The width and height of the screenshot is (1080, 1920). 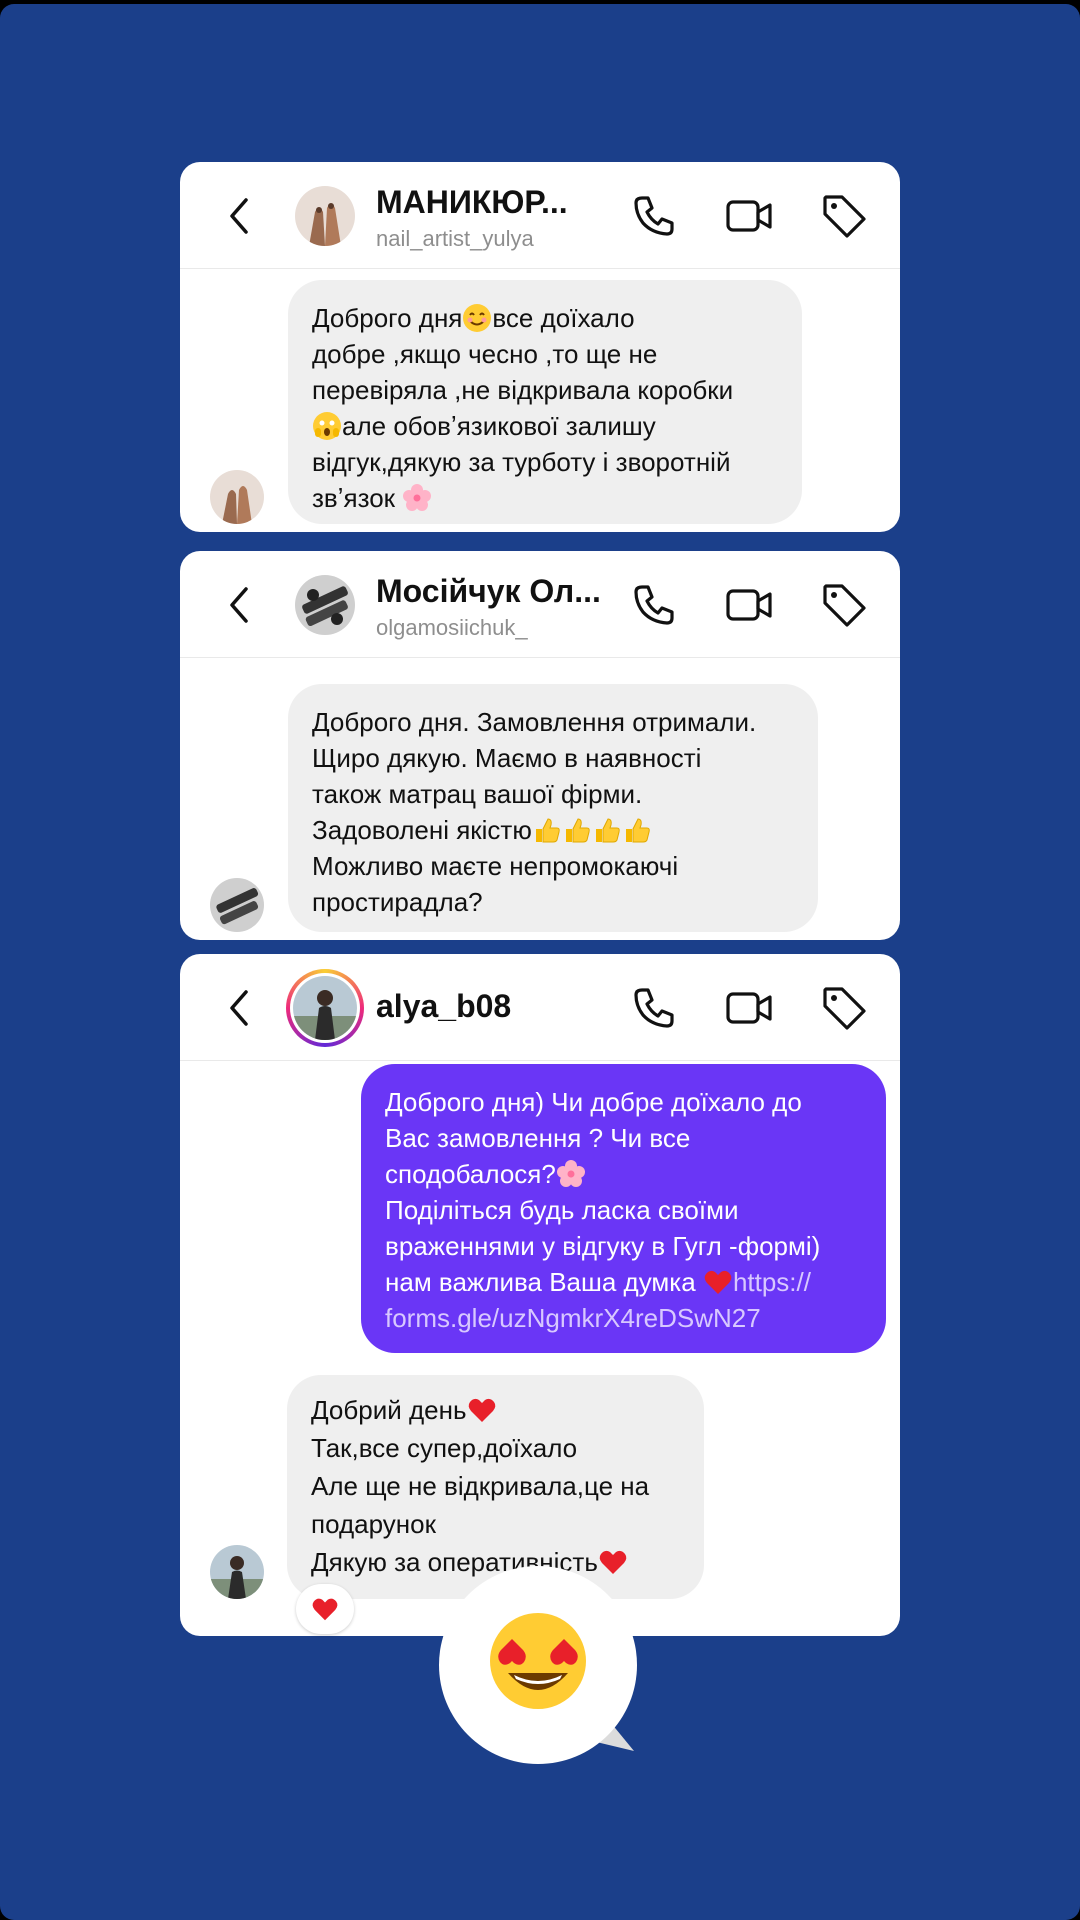 I want to click on chat-header: МАНИКЮР... nail_artist_yulya, so click(x=540, y=215).